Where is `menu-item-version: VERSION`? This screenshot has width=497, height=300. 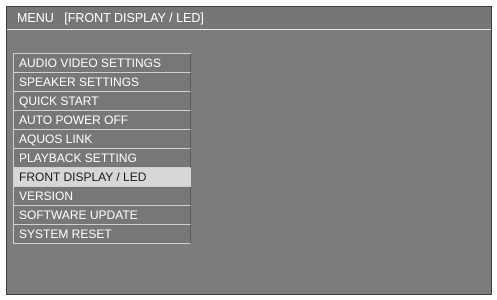
menu-item-version: VERSION is located at coordinates (102, 196).